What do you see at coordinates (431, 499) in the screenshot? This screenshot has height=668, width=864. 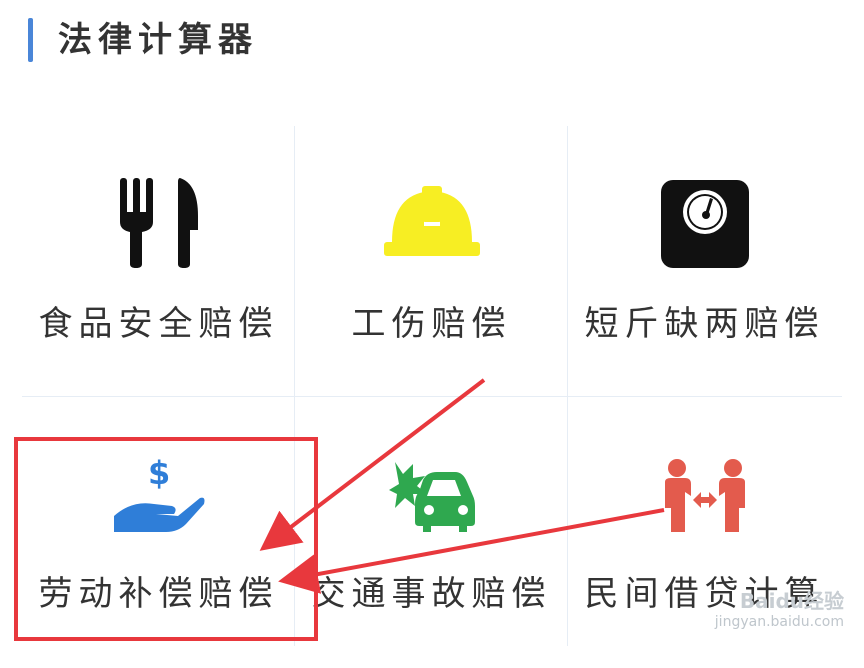 I see `car-crash-icon` at bounding box center [431, 499].